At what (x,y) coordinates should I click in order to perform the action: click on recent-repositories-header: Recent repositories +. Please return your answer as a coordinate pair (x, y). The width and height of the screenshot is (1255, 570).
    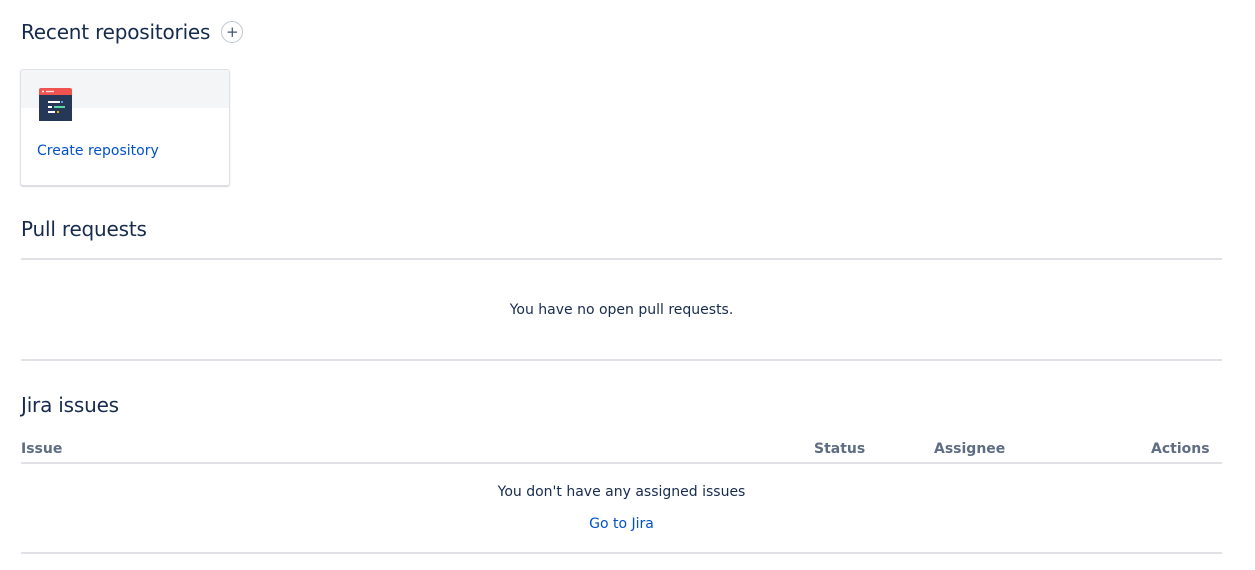
    Looking at the image, I should click on (132, 32).